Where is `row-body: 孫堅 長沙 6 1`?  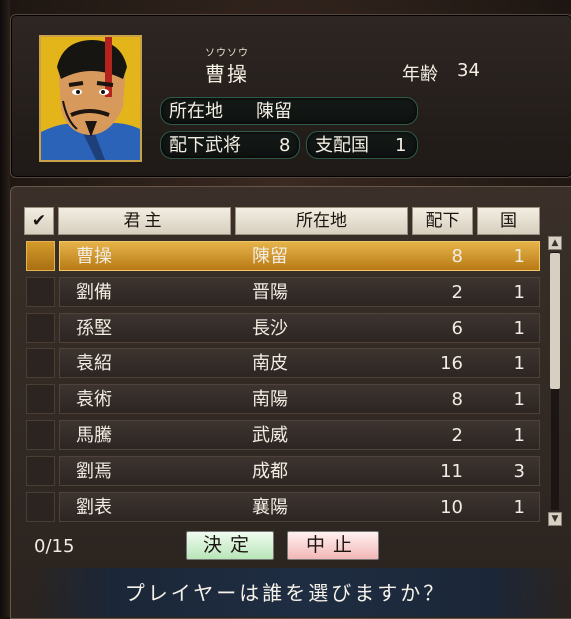
row-body: 孫堅 長沙 6 1 is located at coordinates (299, 328).